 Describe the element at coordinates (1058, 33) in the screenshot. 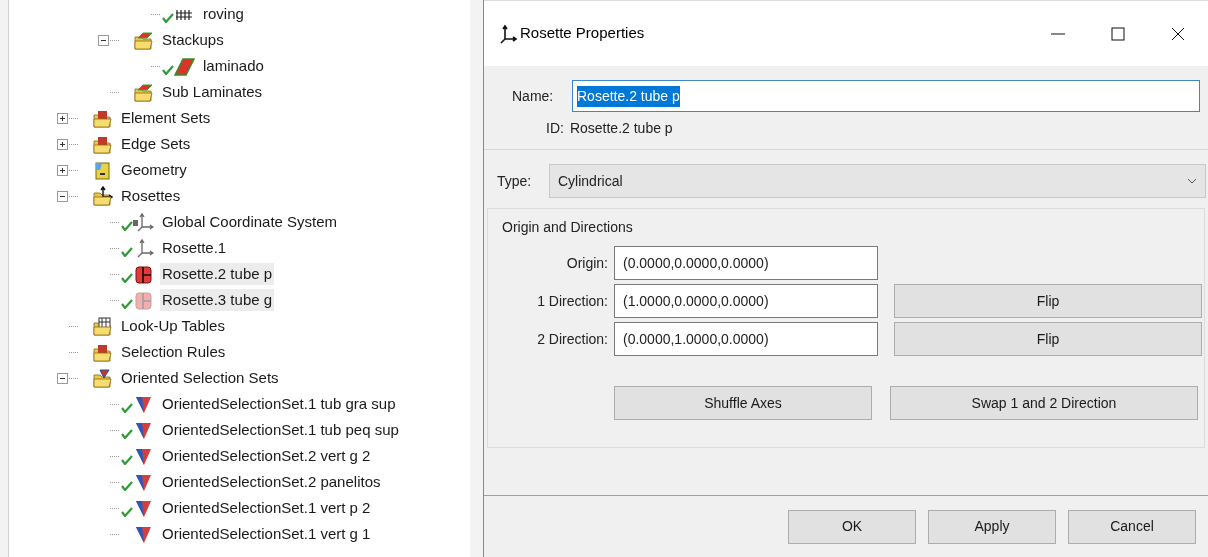

I see `minimize-icon` at that location.